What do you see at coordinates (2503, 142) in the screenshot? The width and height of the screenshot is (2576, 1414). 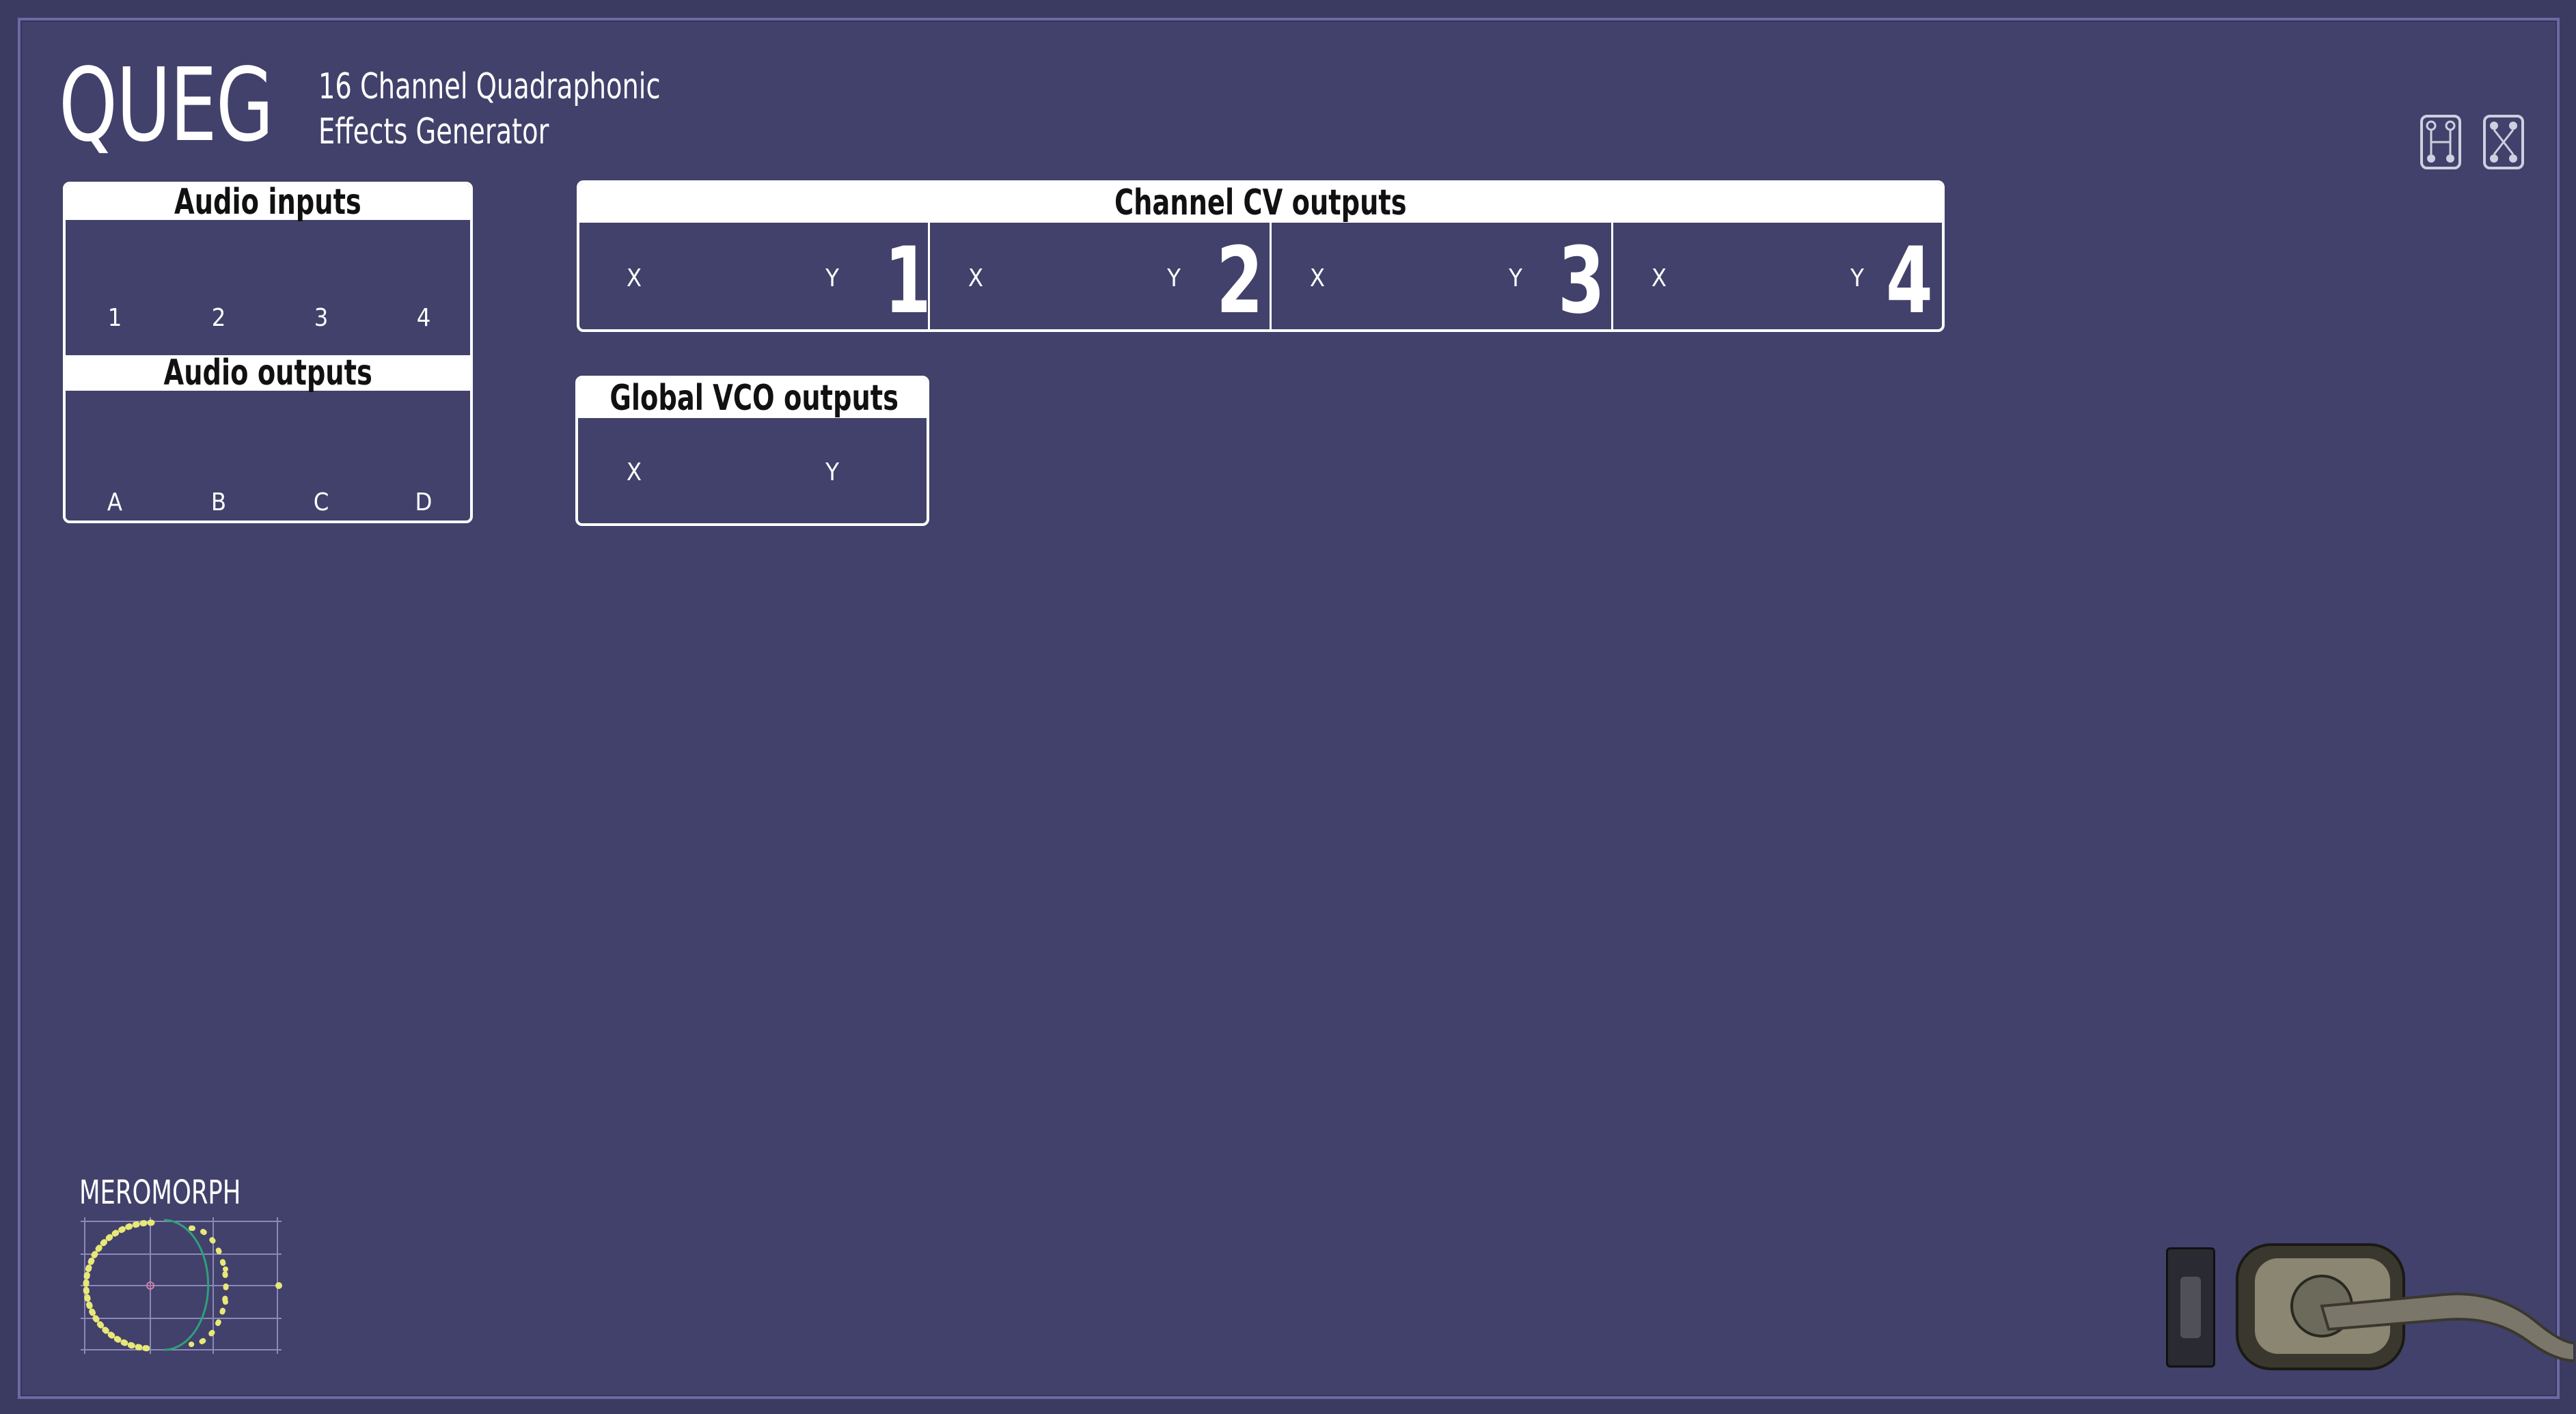 I see `layout-tree-icon` at bounding box center [2503, 142].